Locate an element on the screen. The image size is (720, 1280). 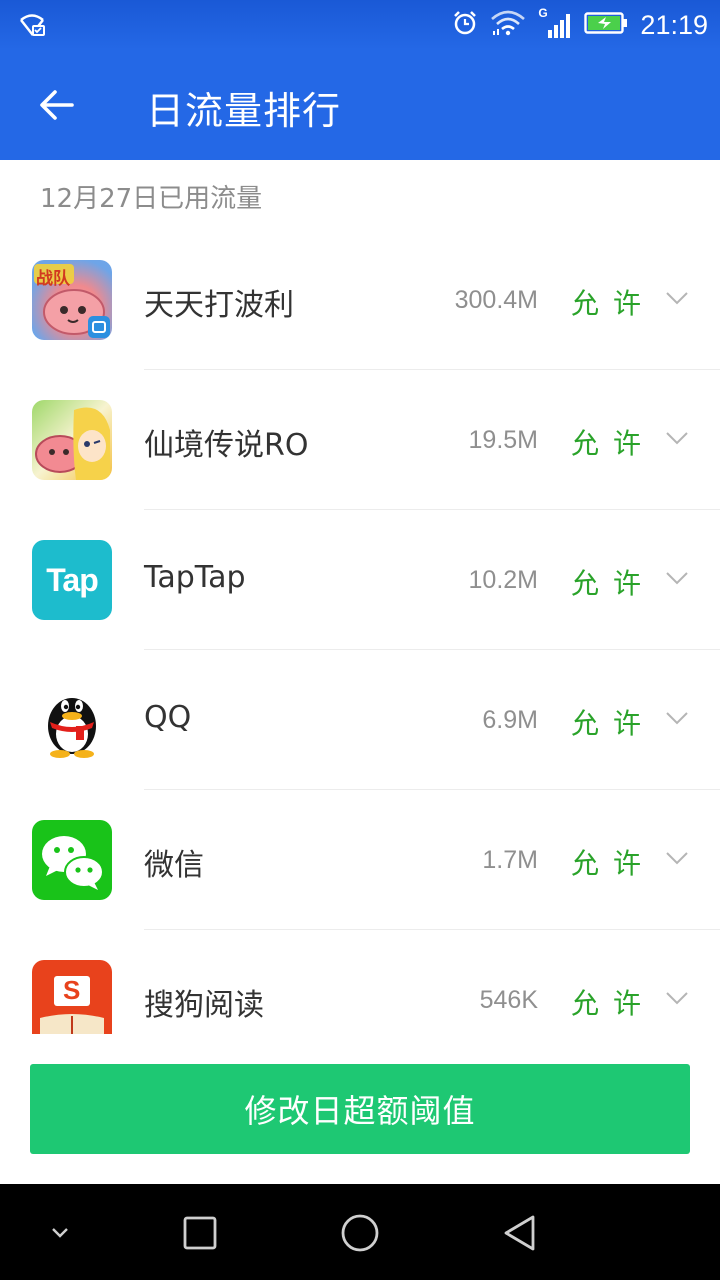
clock-time: 21:19 is located at coordinates (674, 24).